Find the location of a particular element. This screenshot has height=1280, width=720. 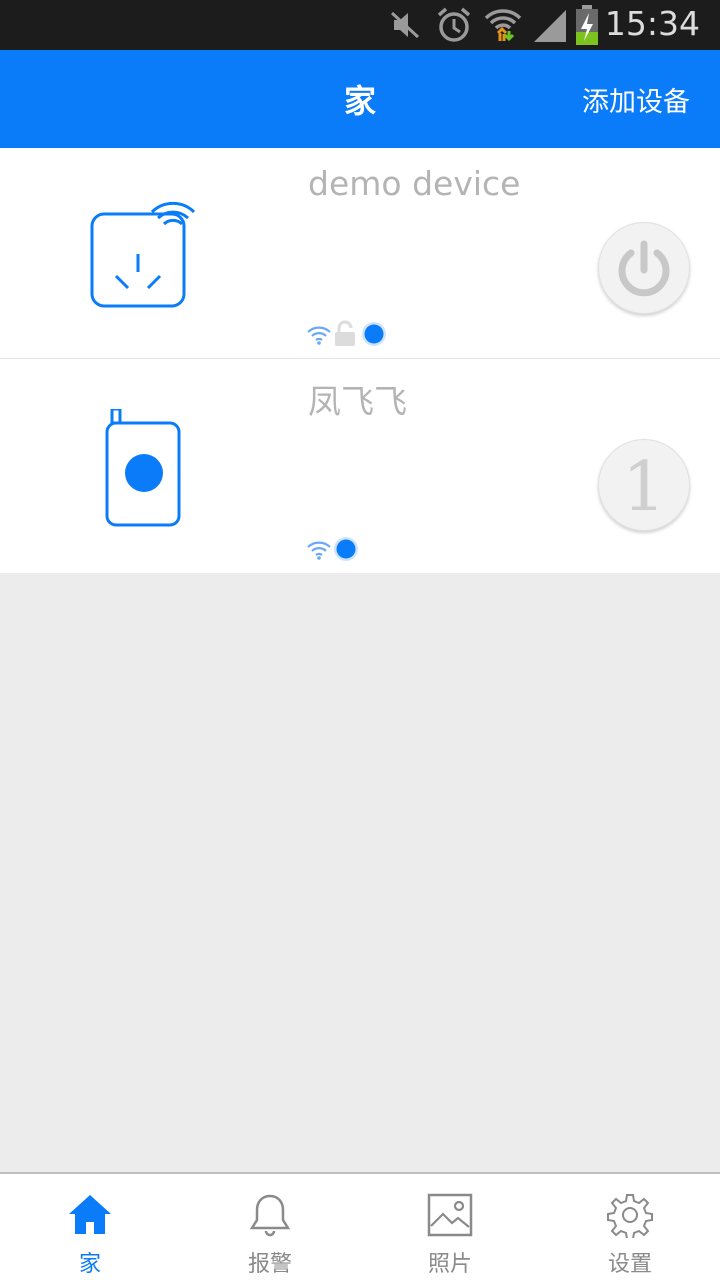

tab-home: 家 is located at coordinates (90, 1227).